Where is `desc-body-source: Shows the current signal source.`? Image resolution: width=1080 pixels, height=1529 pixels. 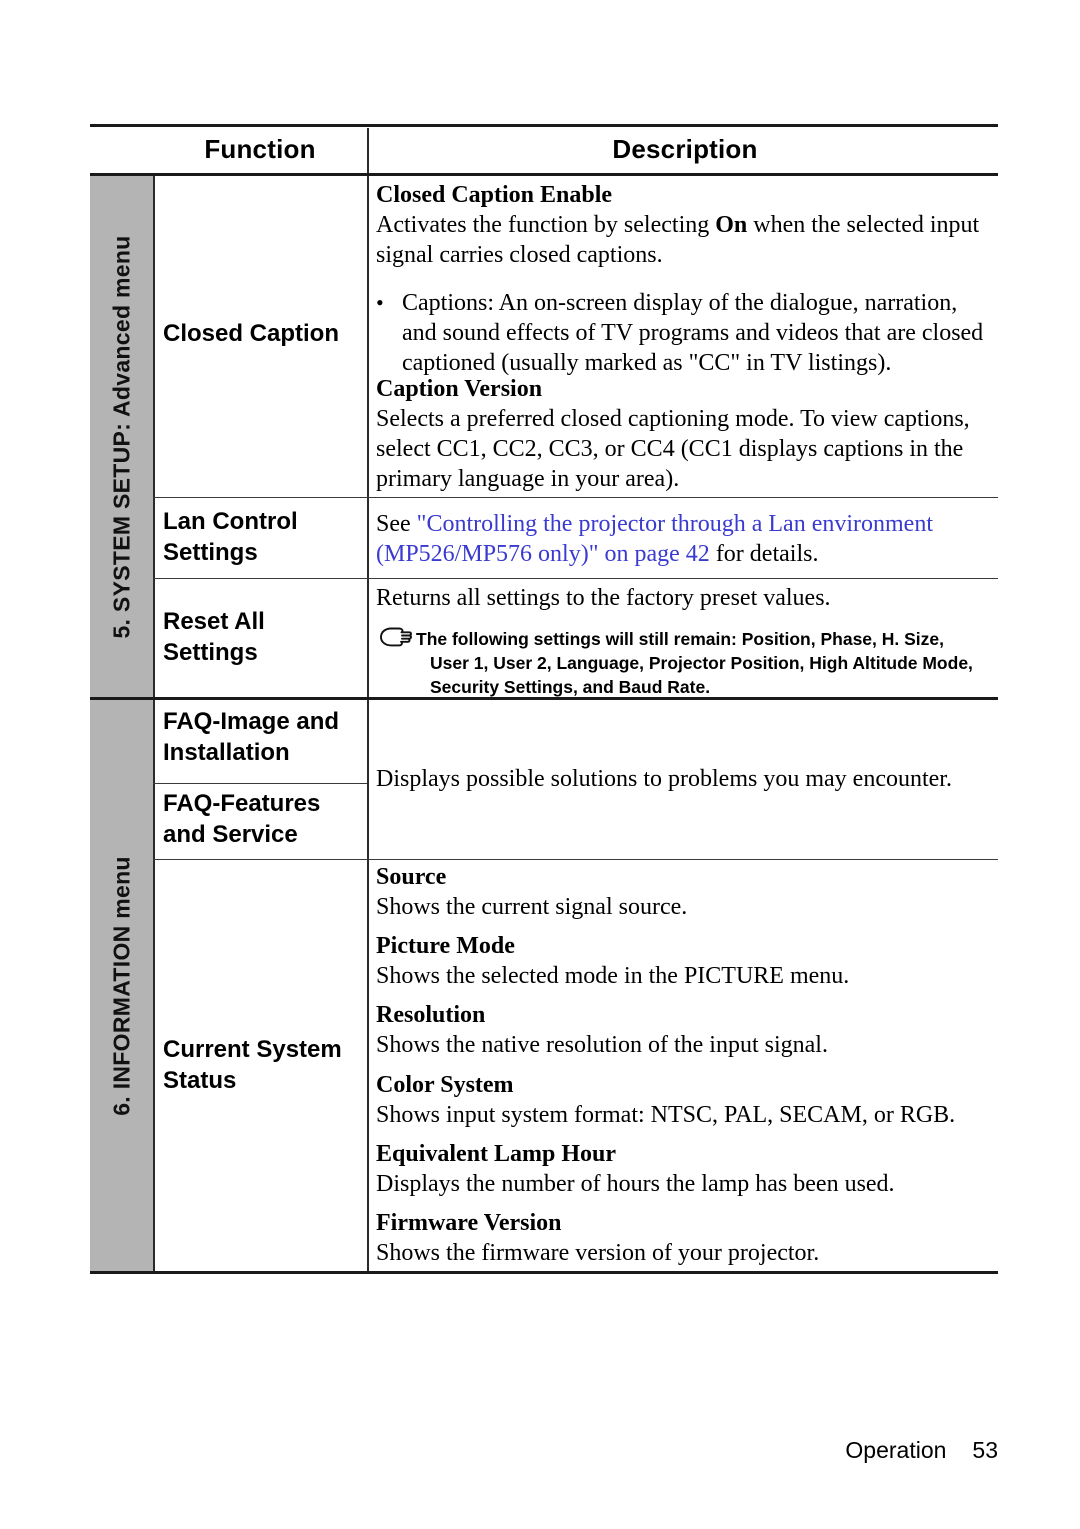
desc-body-source: Shows the current signal source. is located at coordinates (532, 907).